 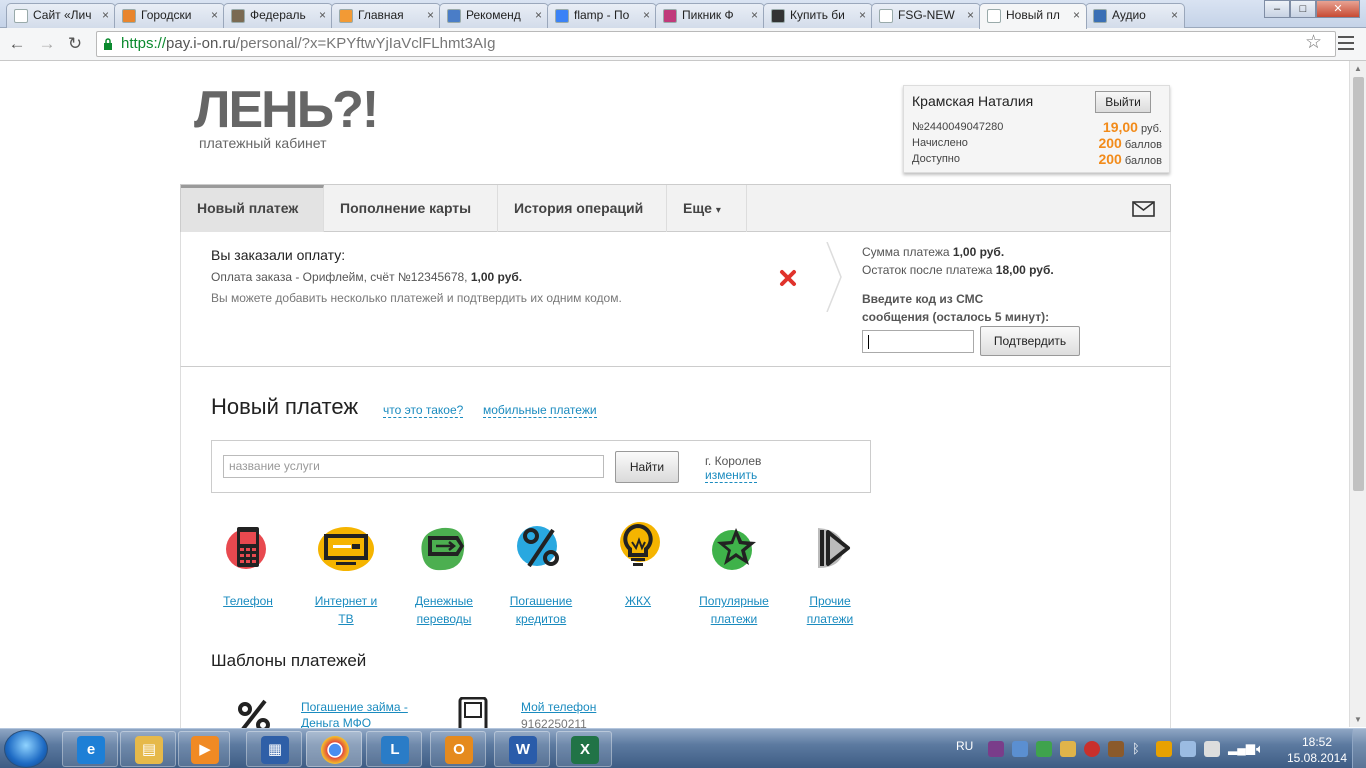 What do you see at coordinates (346, 574) in the screenshot?
I see `category-internet-tv: Интернет и ТВ` at bounding box center [346, 574].